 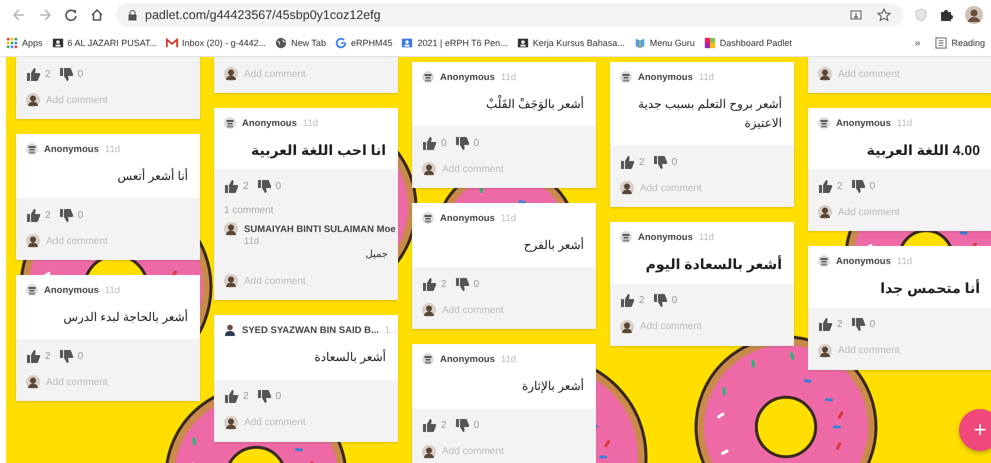 I want to click on post-text: أشعر بالحاجة لبدء الدرس, so click(x=125, y=317).